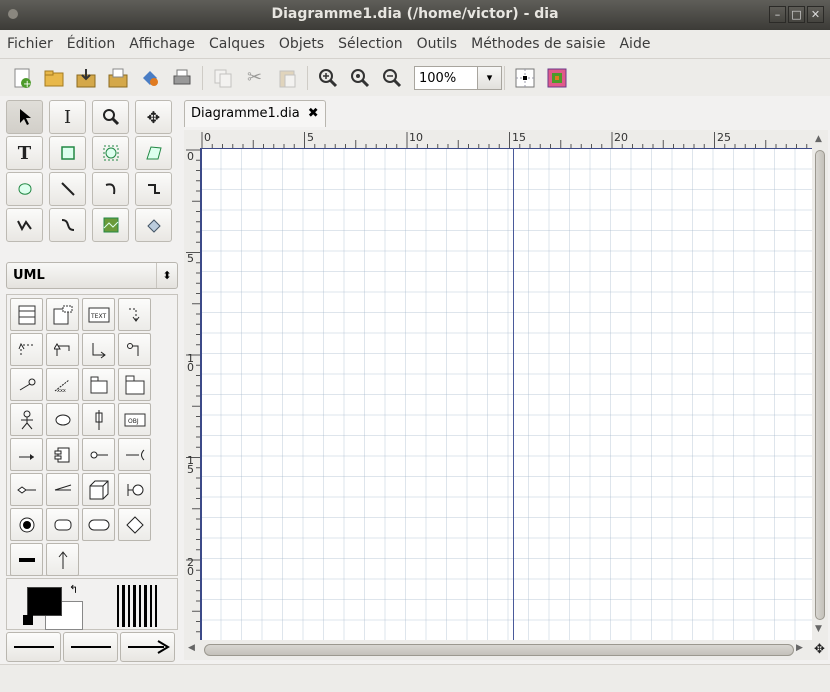  I want to click on uml-package-shape, so click(134, 384).